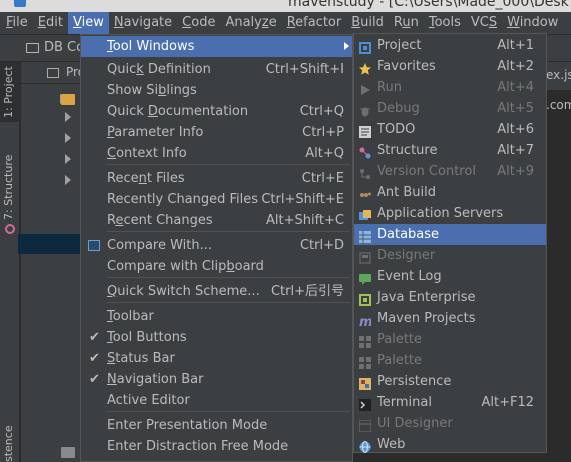 The width and height of the screenshot is (571, 462). What do you see at coordinates (398, 108) in the screenshot?
I see `tool-window-label: Debug` at bounding box center [398, 108].